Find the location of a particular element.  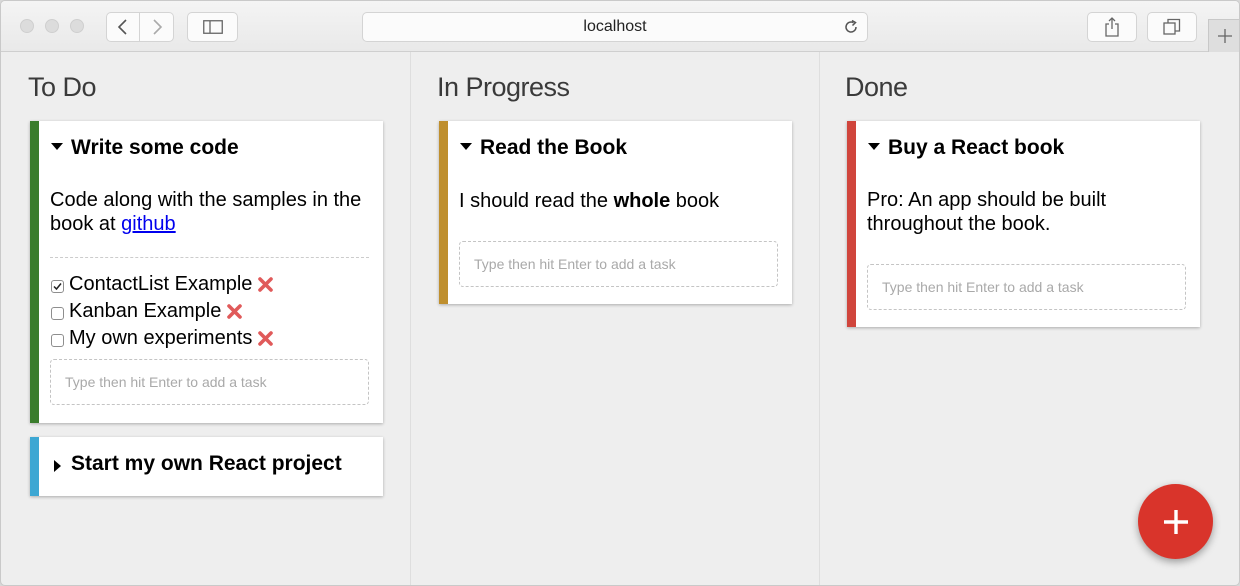

address-text: localhost is located at coordinates (615, 26).